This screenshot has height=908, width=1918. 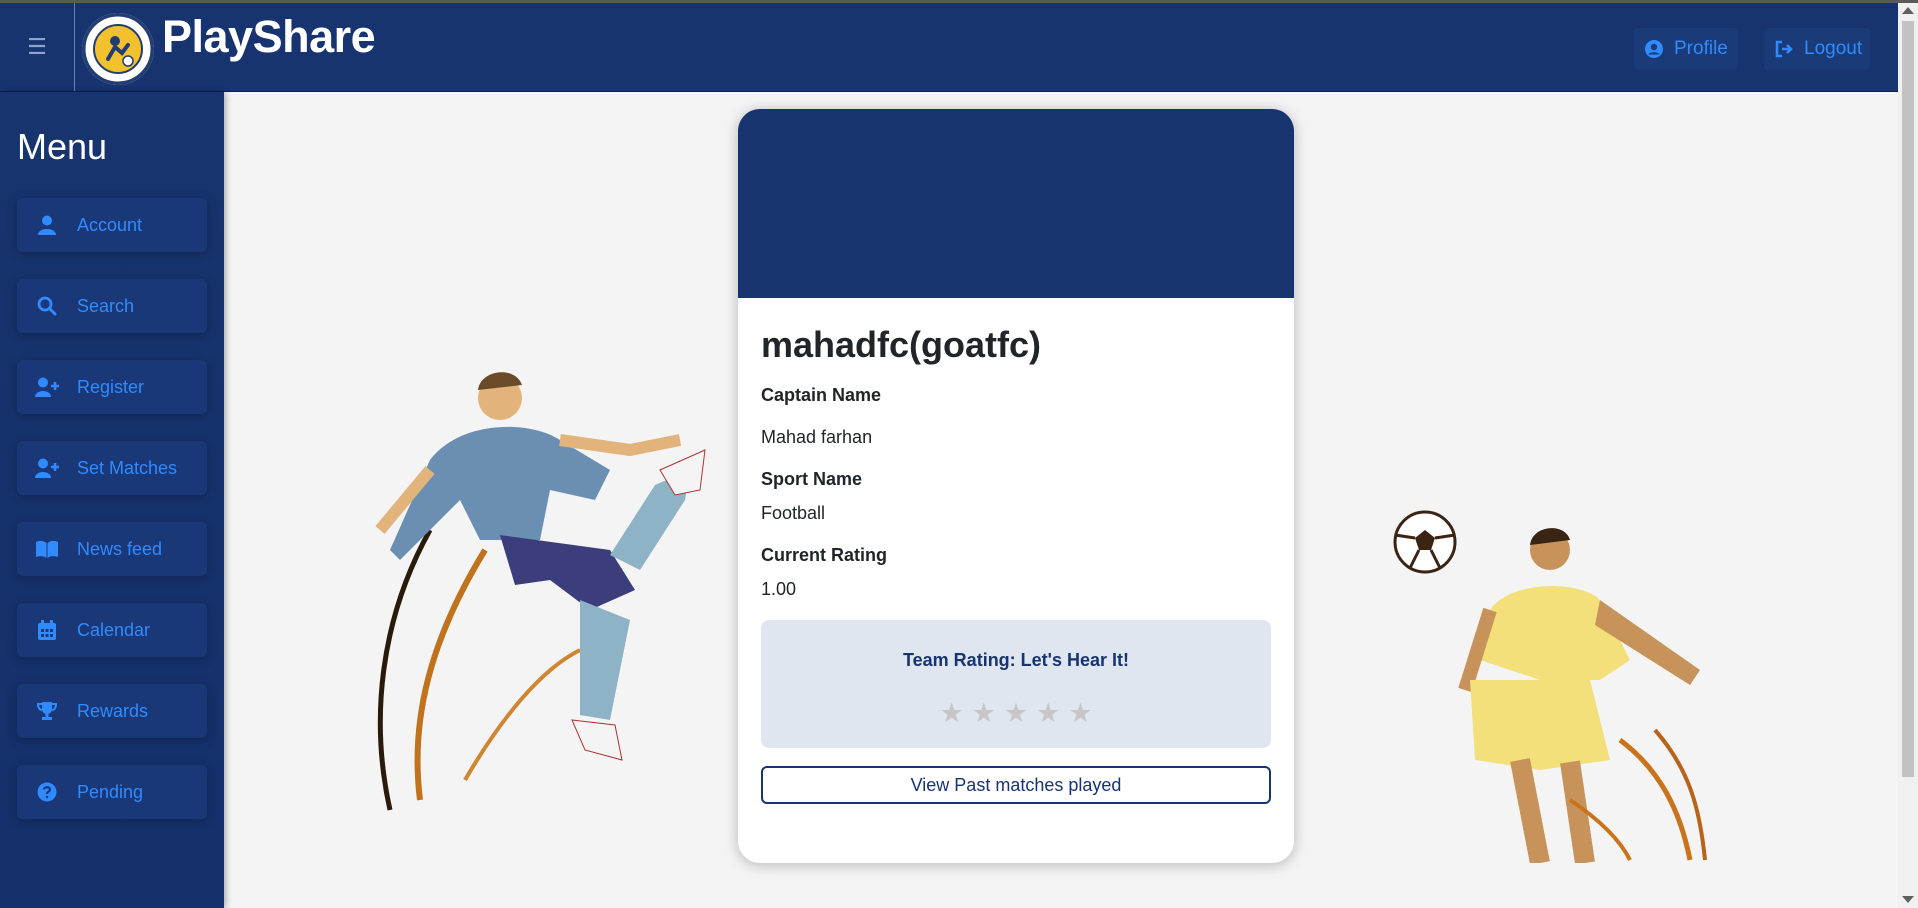 What do you see at coordinates (127, 467) in the screenshot?
I see `sidebar-item-label: Set Matches` at bounding box center [127, 467].